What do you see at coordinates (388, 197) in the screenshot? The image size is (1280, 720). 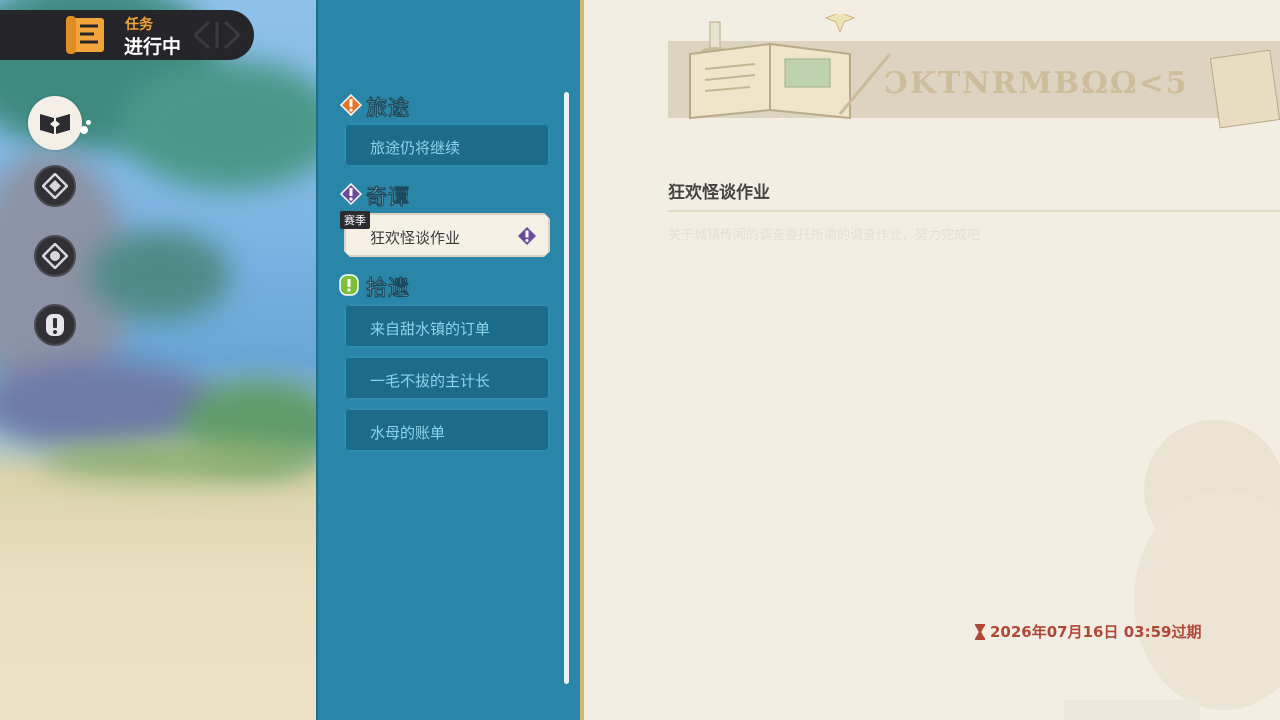 I see `category-title-tales: 奇谭` at bounding box center [388, 197].